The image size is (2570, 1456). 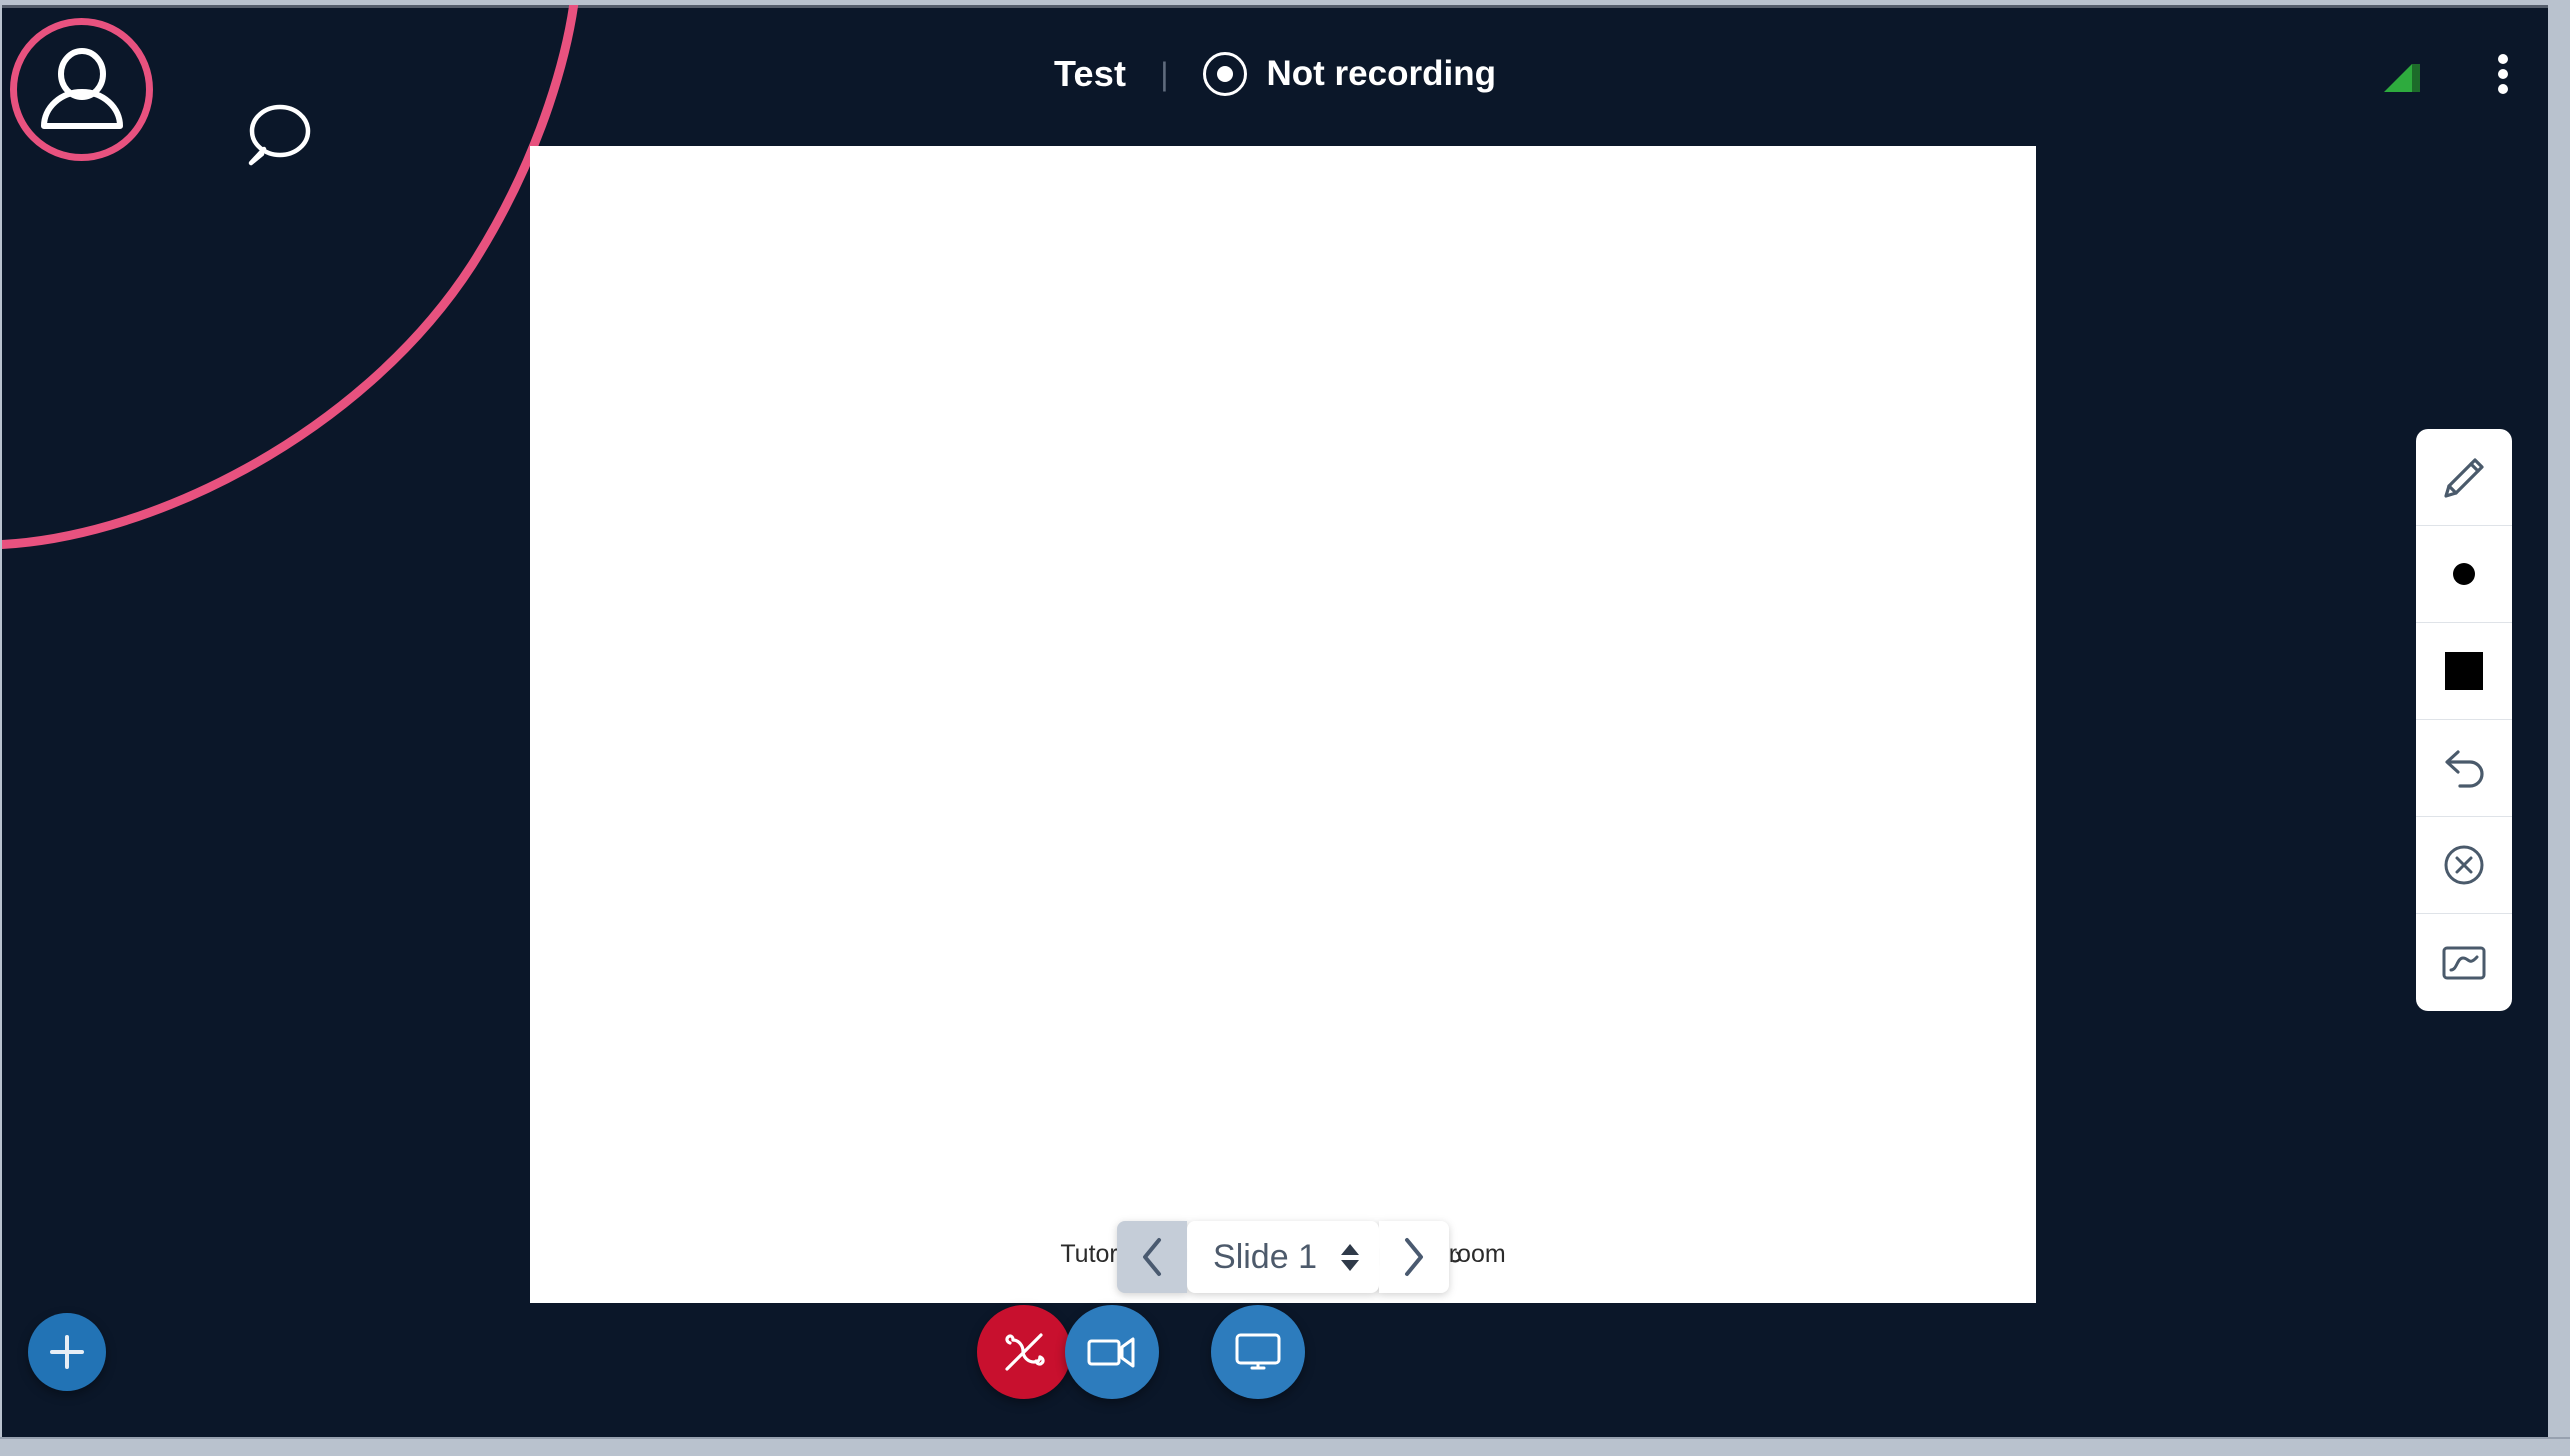 I want to click on recording-status-label: Not recording, so click(x=1381, y=73).